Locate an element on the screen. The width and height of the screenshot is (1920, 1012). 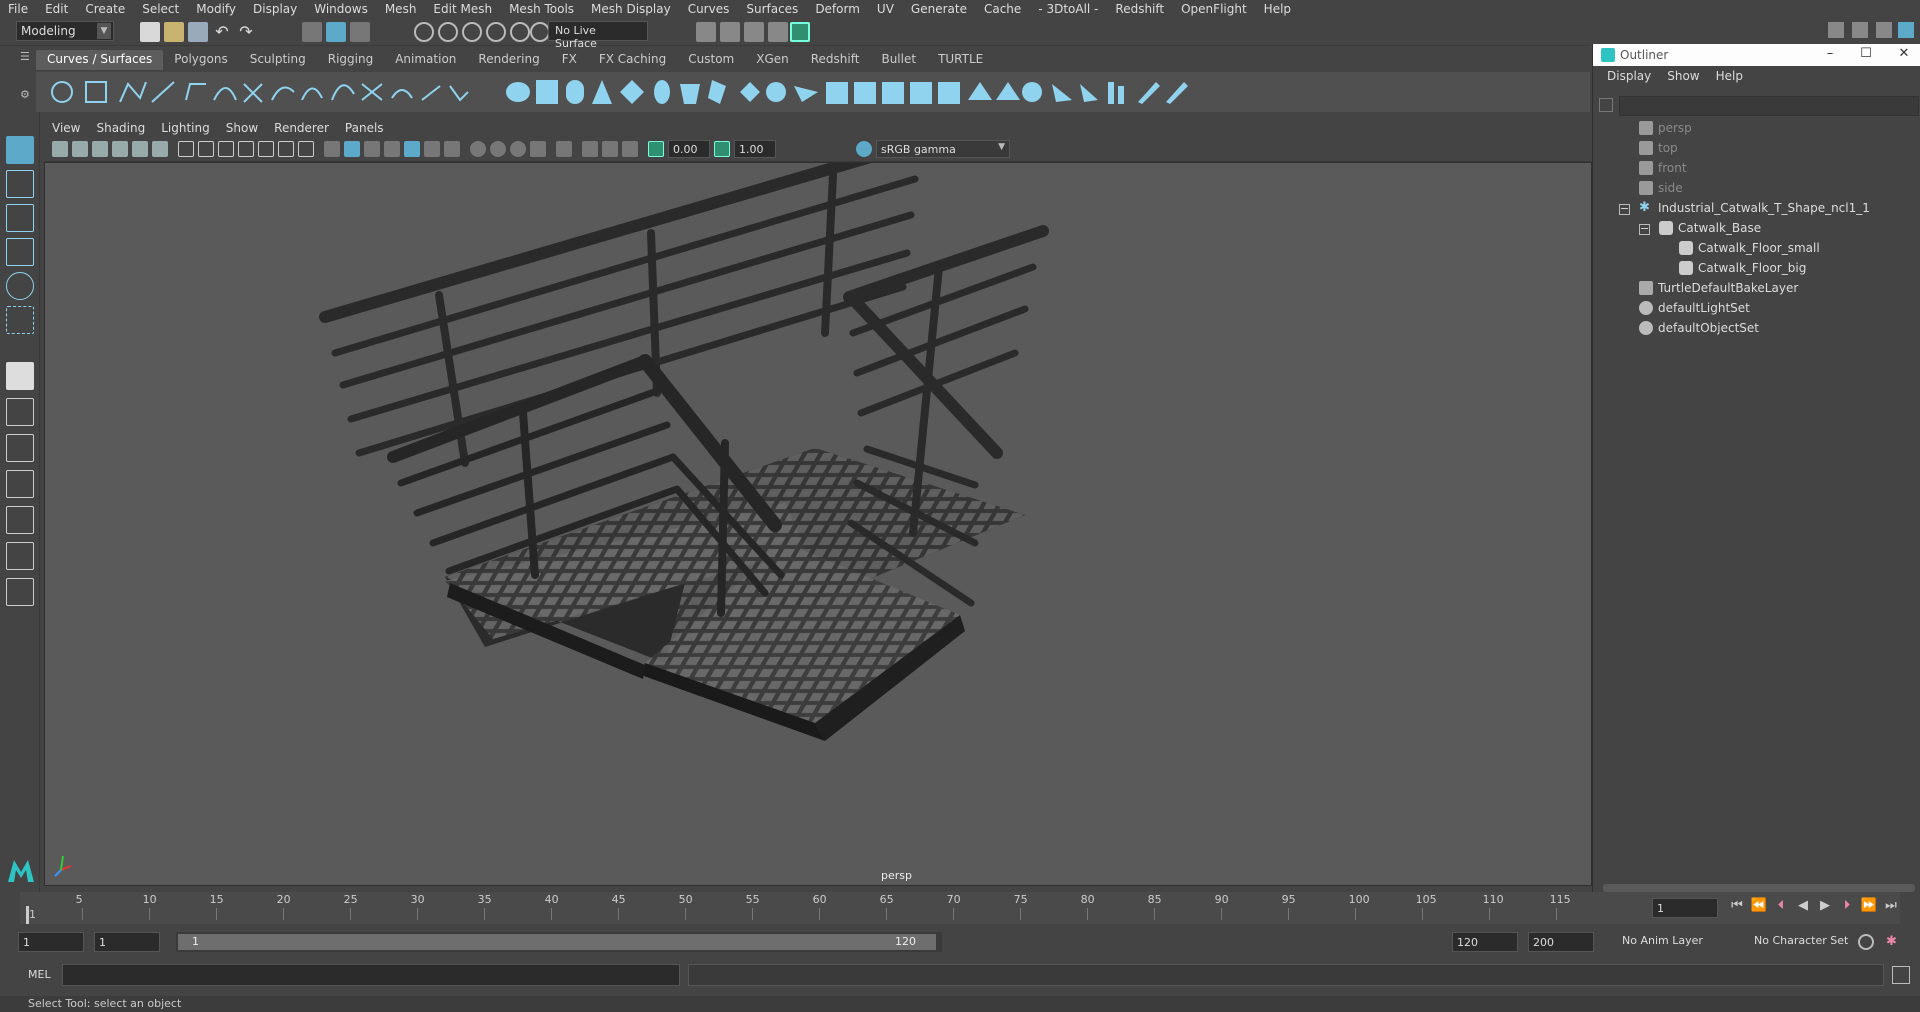
step-forward-key-icon: ⏩ is located at coordinates (1869, 907).